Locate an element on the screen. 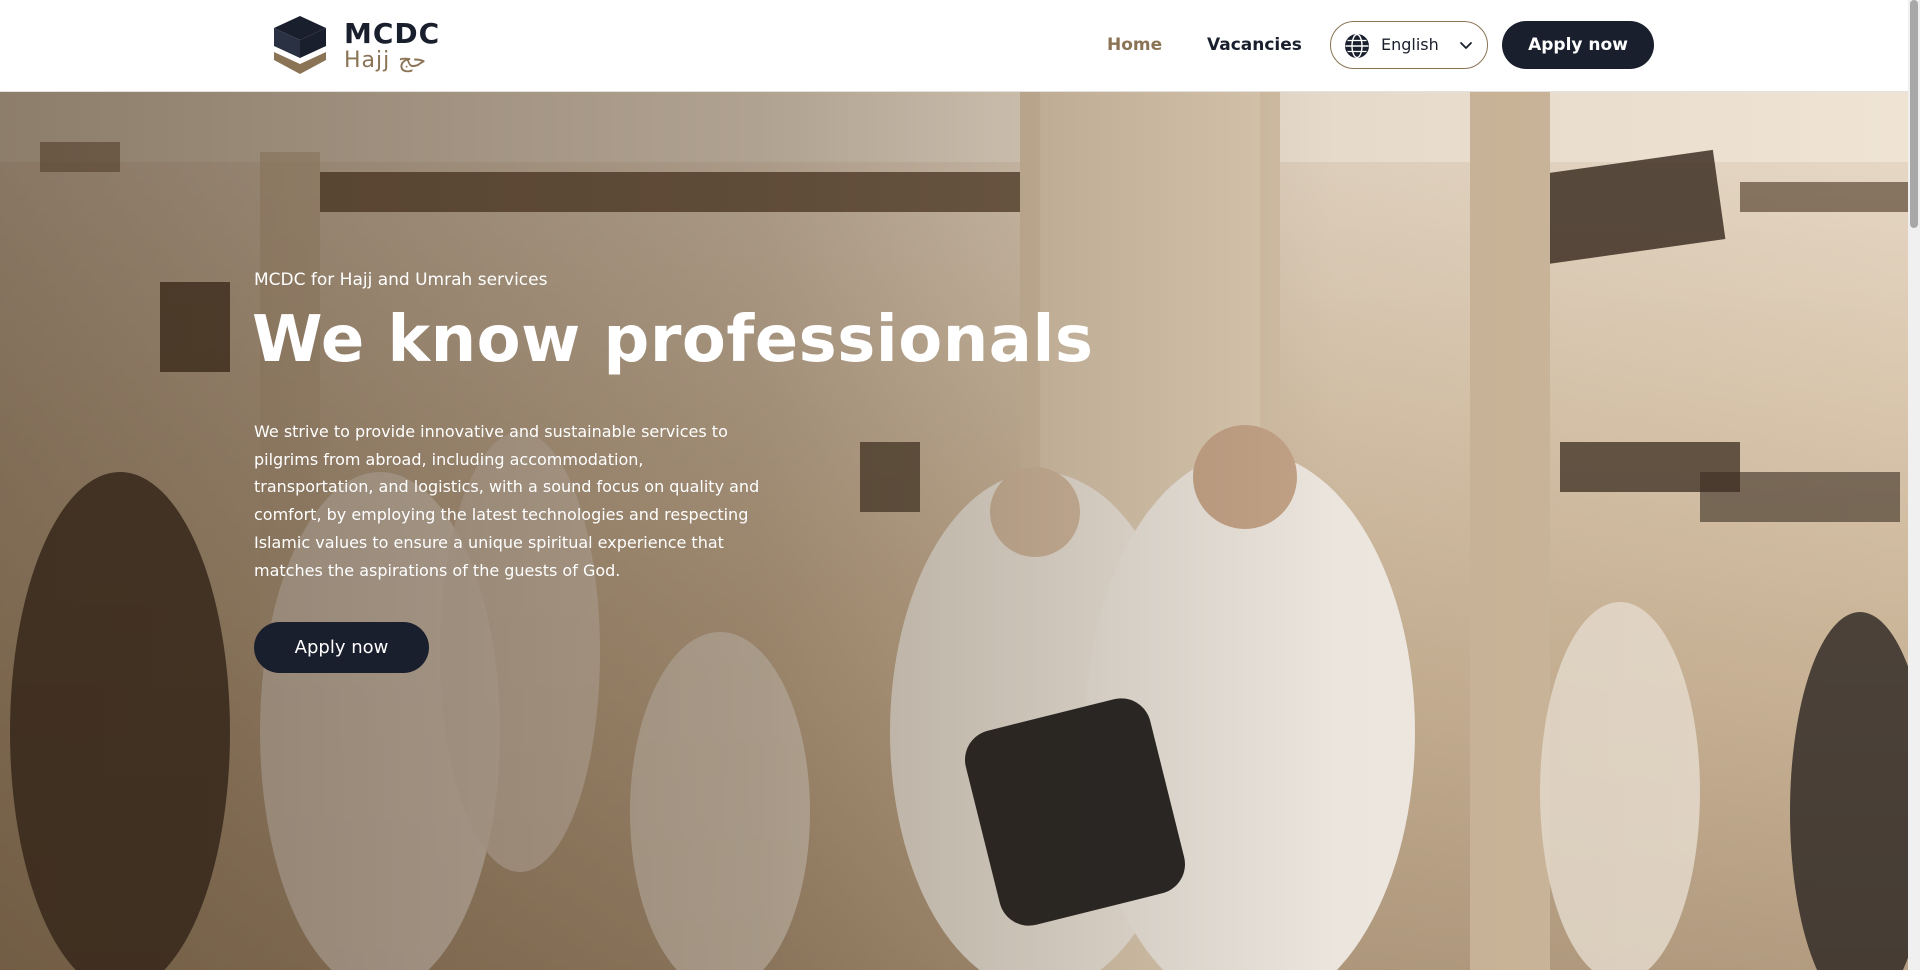 Image resolution: width=1920 pixels, height=970 pixels. nav-link-vacancies: Vacancies is located at coordinates (1254, 45).